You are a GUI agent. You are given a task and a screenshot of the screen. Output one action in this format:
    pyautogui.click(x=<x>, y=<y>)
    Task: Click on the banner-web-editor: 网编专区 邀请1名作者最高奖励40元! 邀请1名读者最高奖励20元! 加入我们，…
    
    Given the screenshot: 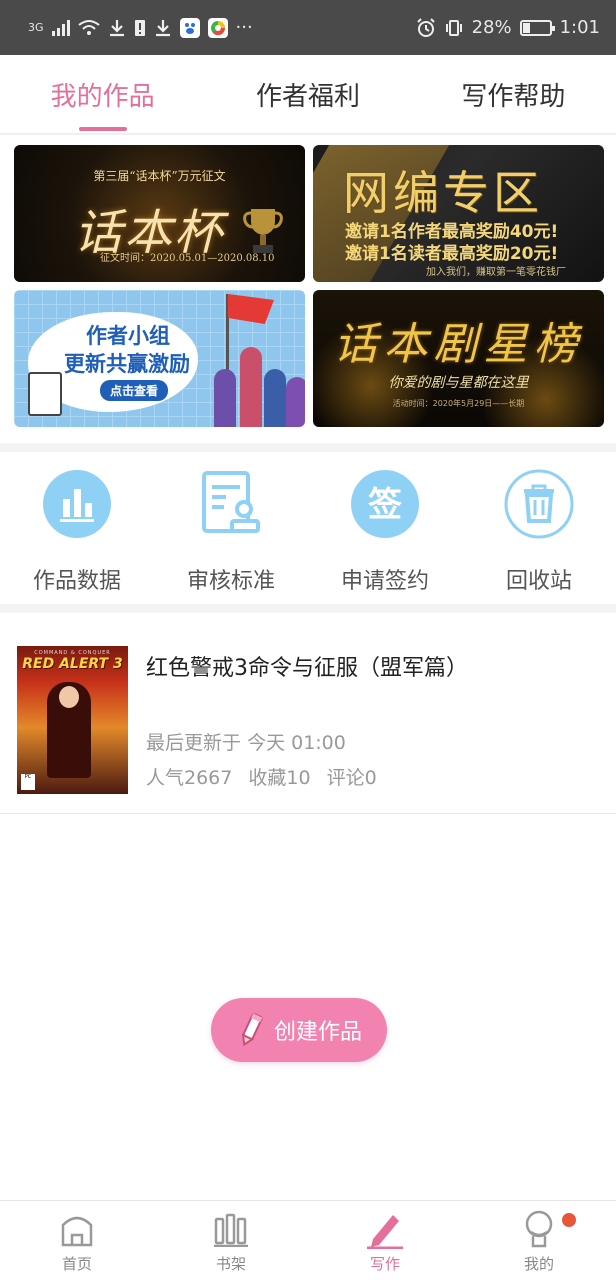 What is the action you would take?
    pyautogui.click(x=458, y=213)
    